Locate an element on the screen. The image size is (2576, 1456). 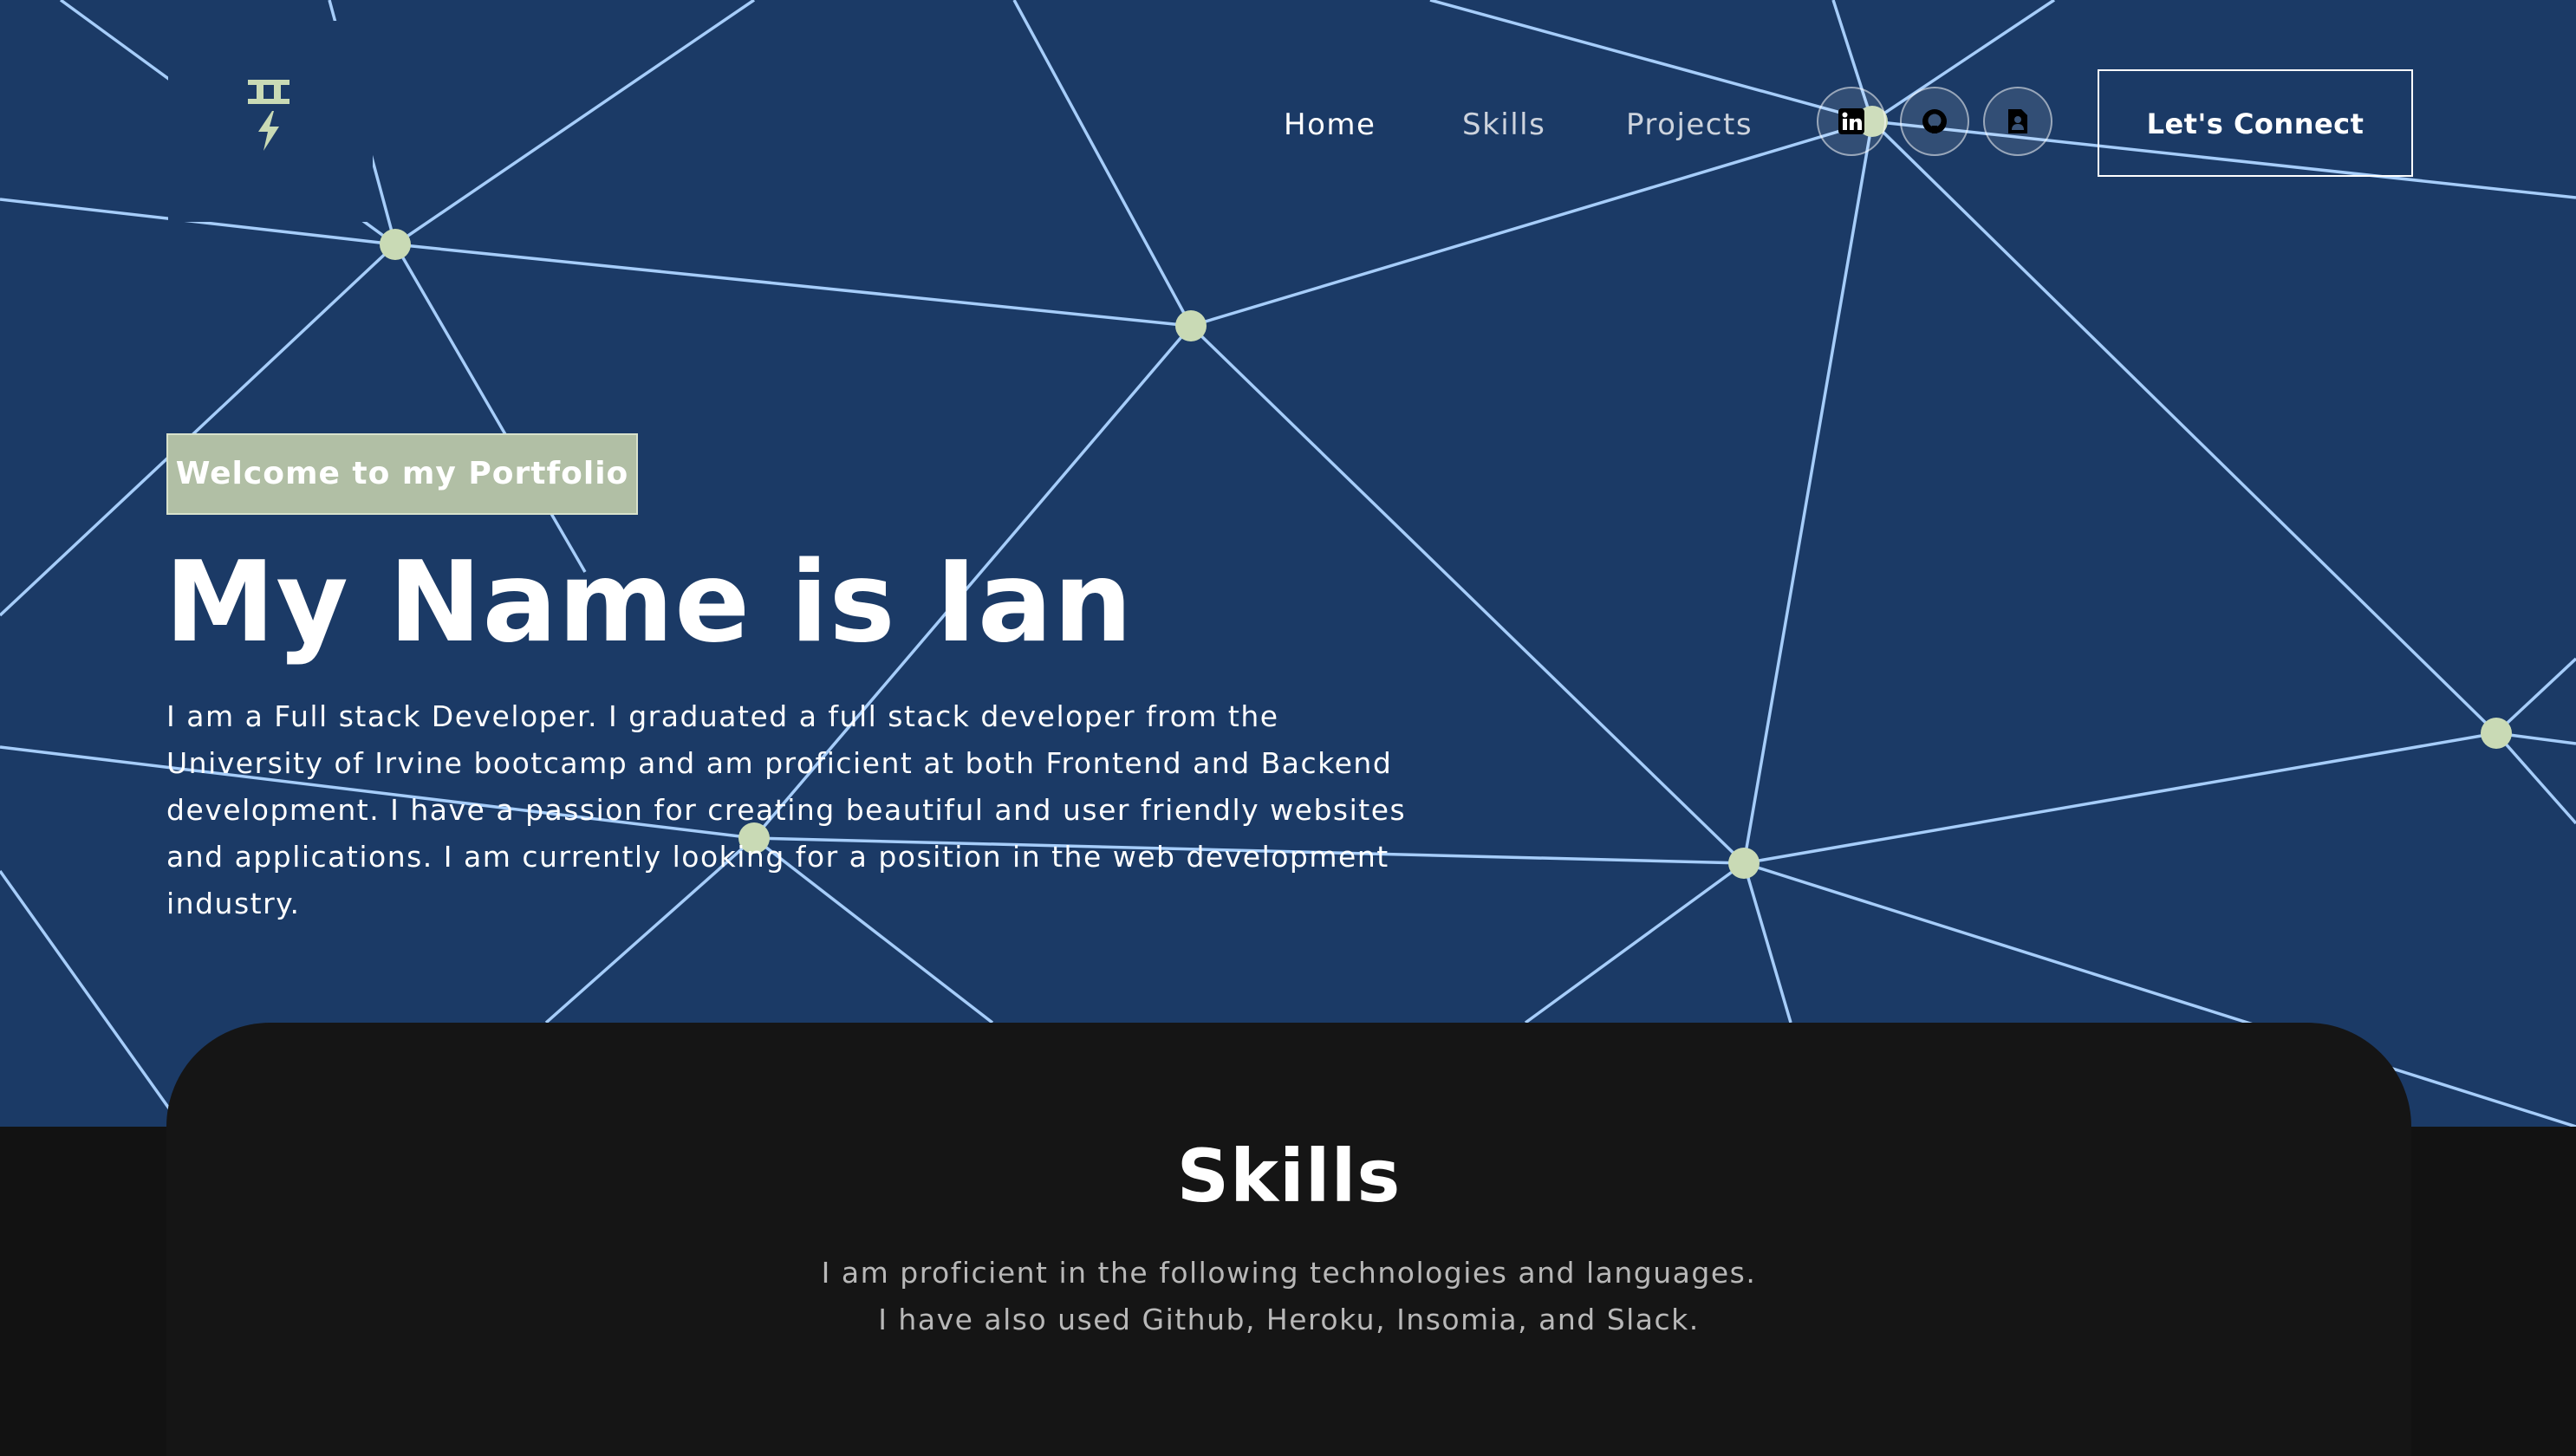
resume-link is located at coordinates (2017, 121).